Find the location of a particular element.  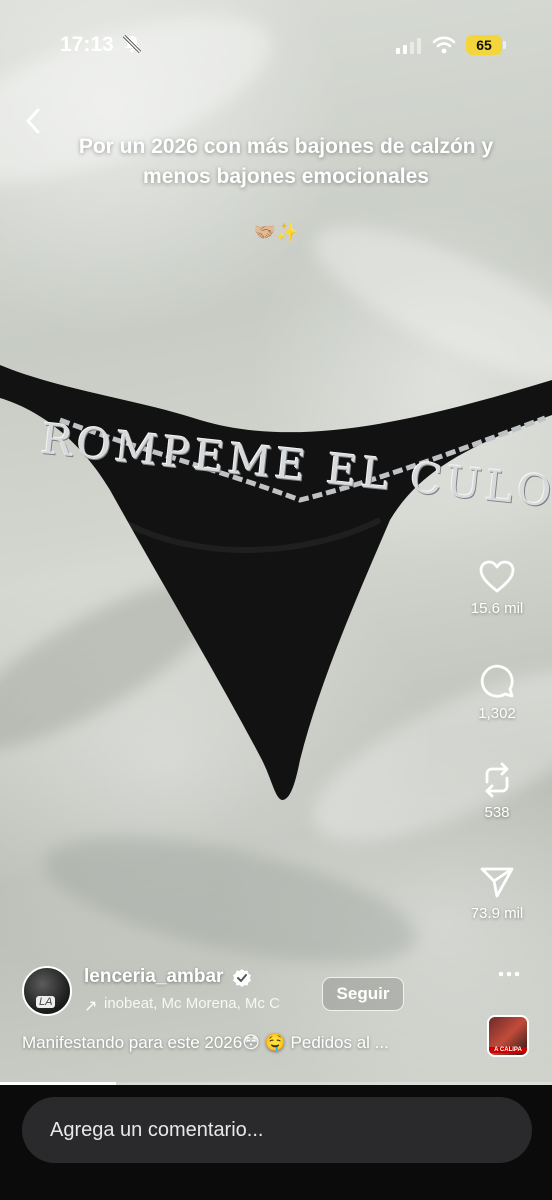

bell-muted-icon is located at coordinates (132, 44).